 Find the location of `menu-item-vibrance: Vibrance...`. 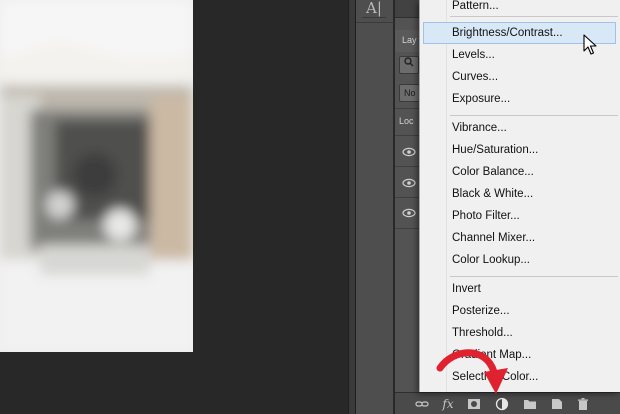

menu-item-vibrance: Vibrance... is located at coordinates (520, 129).